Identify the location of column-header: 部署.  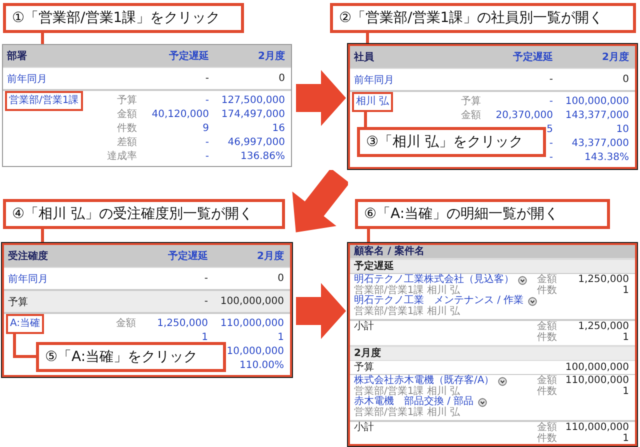
(17, 56).